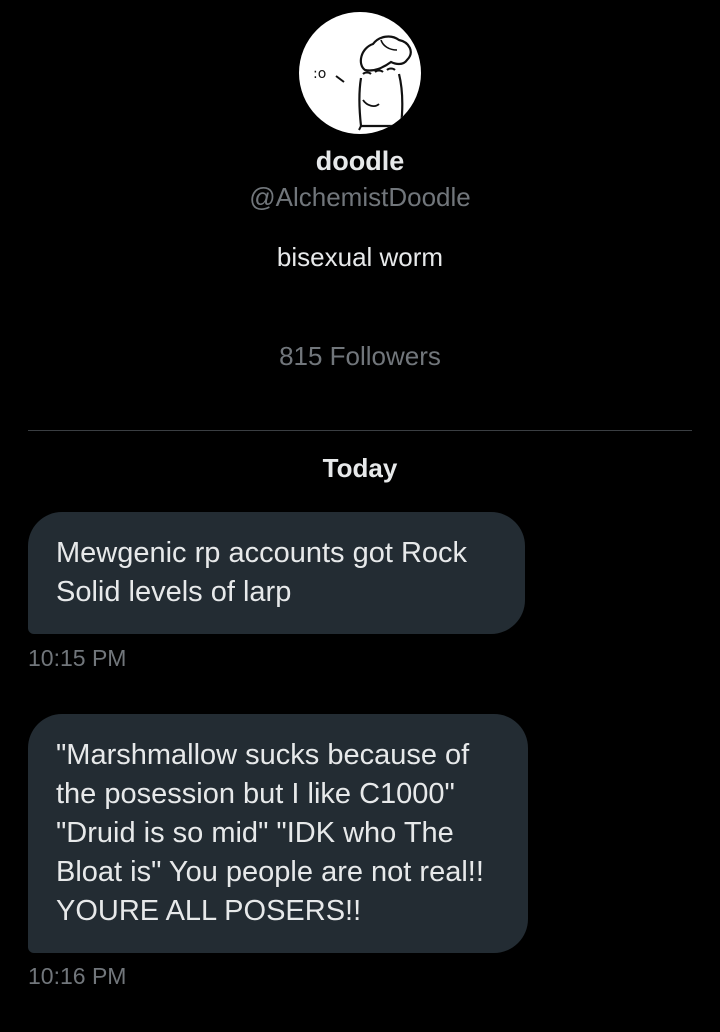 This screenshot has width=720, height=1032. I want to click on profile-handle: @AlchemistDoodle, so click(360, 197).